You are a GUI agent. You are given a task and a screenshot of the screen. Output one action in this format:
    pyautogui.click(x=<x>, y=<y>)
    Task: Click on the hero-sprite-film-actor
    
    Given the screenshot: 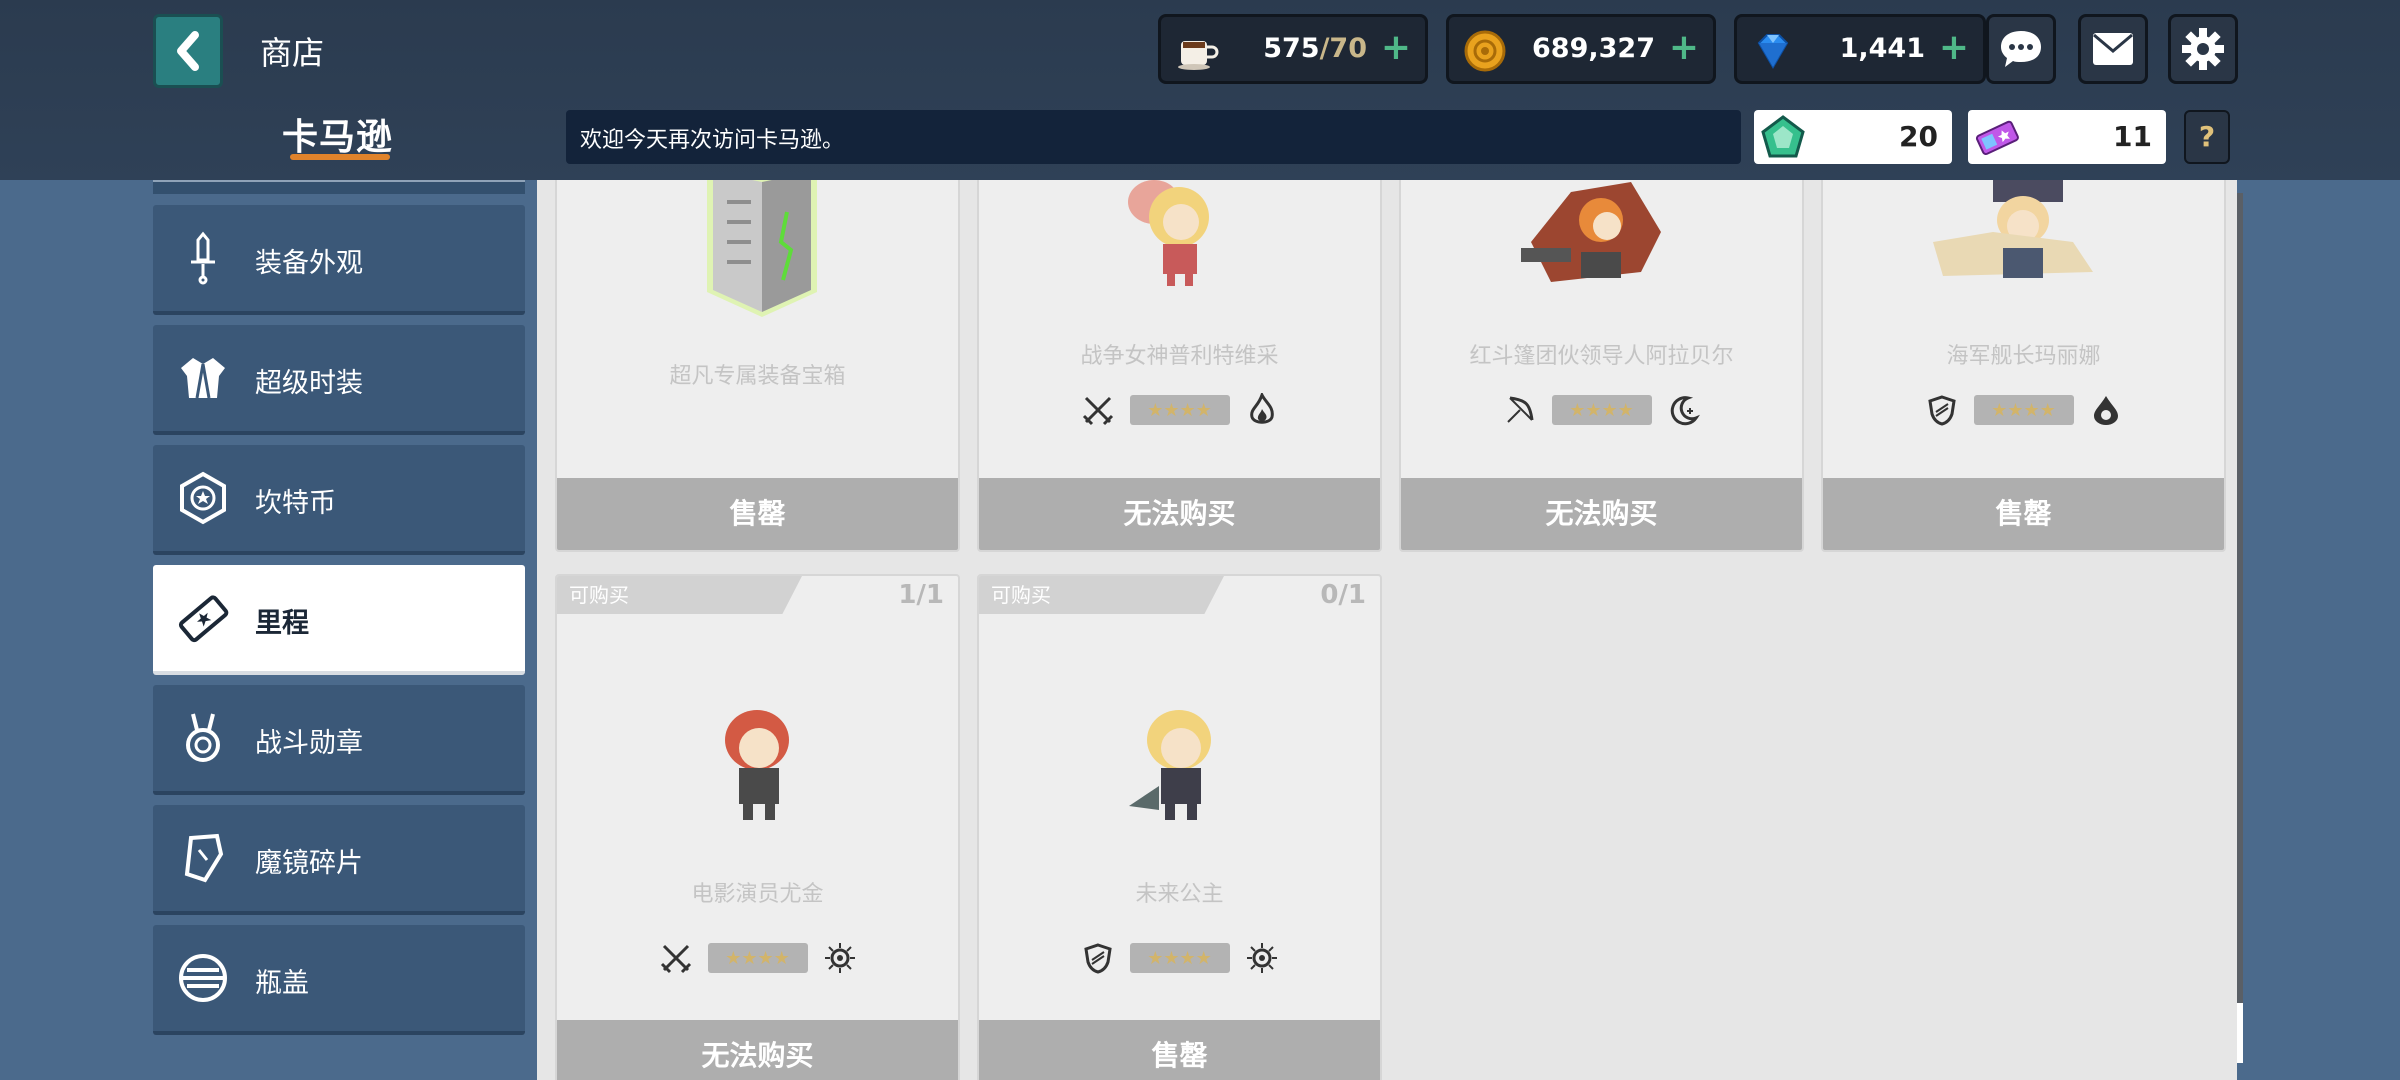 What is the action you would take?
    pyautogui.click(x=757, y=765)
    